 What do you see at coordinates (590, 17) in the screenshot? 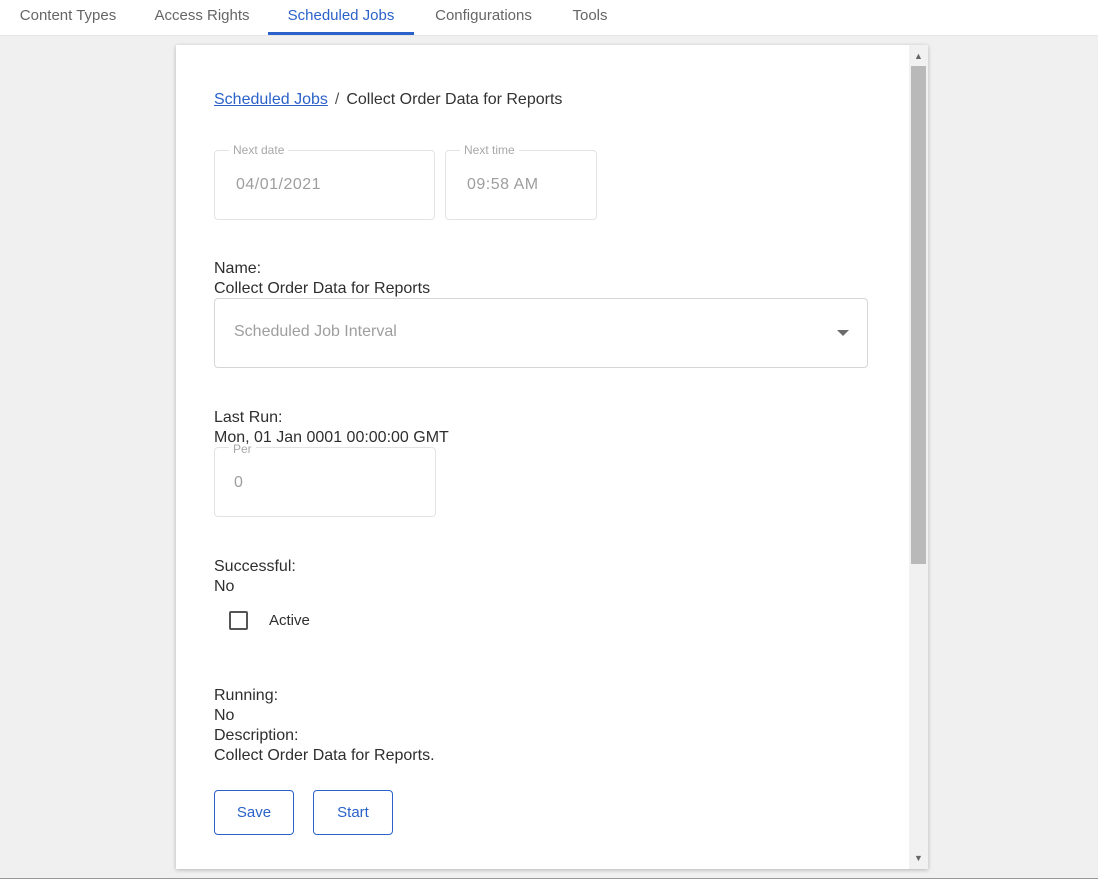
I see `tab-tools: Tools` at bounding box center [590, 17].